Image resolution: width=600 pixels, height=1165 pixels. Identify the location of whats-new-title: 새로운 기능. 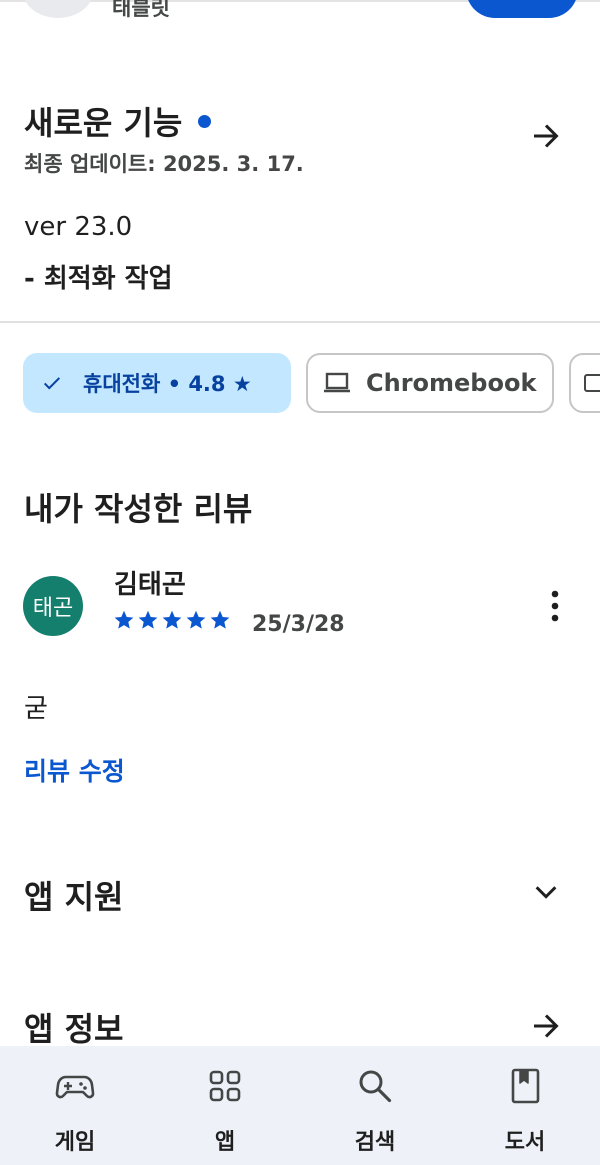
(103, 123).